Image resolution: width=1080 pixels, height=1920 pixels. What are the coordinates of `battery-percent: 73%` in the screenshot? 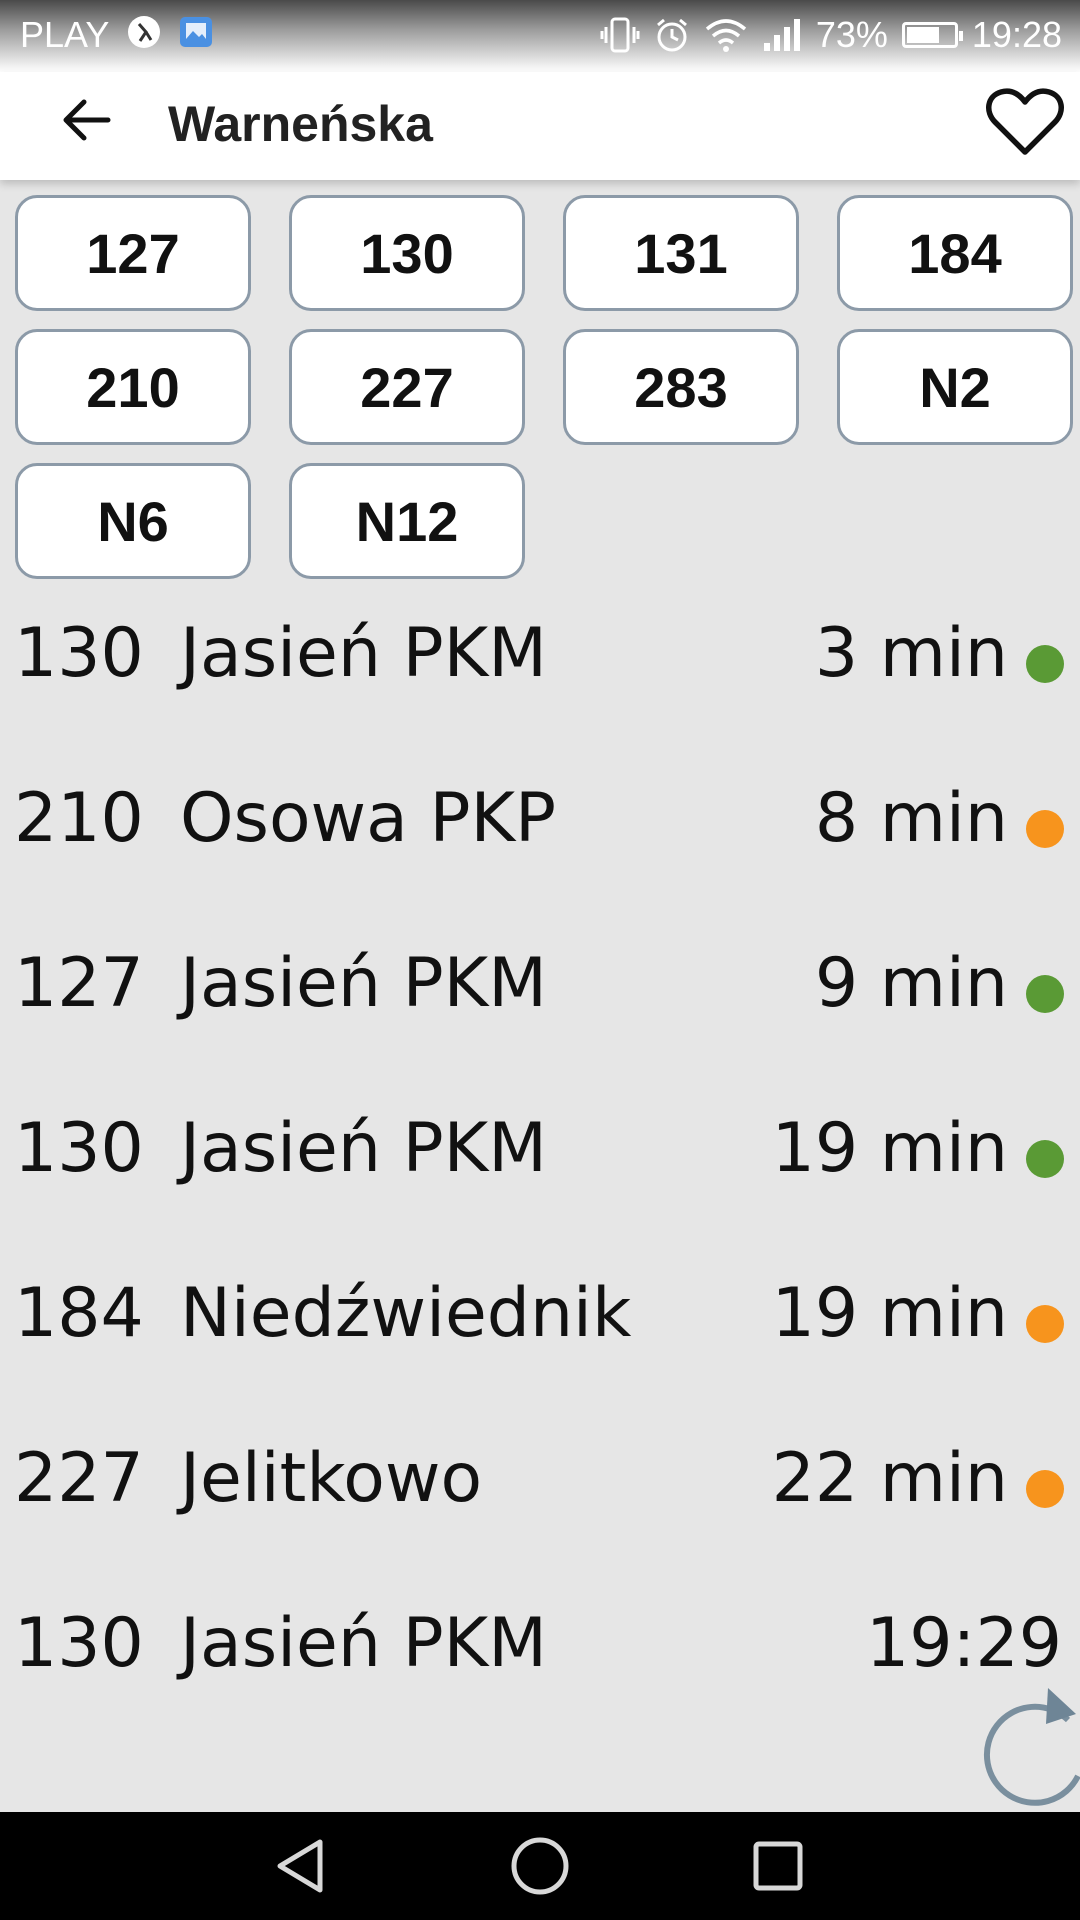 It's located at (851, 34).